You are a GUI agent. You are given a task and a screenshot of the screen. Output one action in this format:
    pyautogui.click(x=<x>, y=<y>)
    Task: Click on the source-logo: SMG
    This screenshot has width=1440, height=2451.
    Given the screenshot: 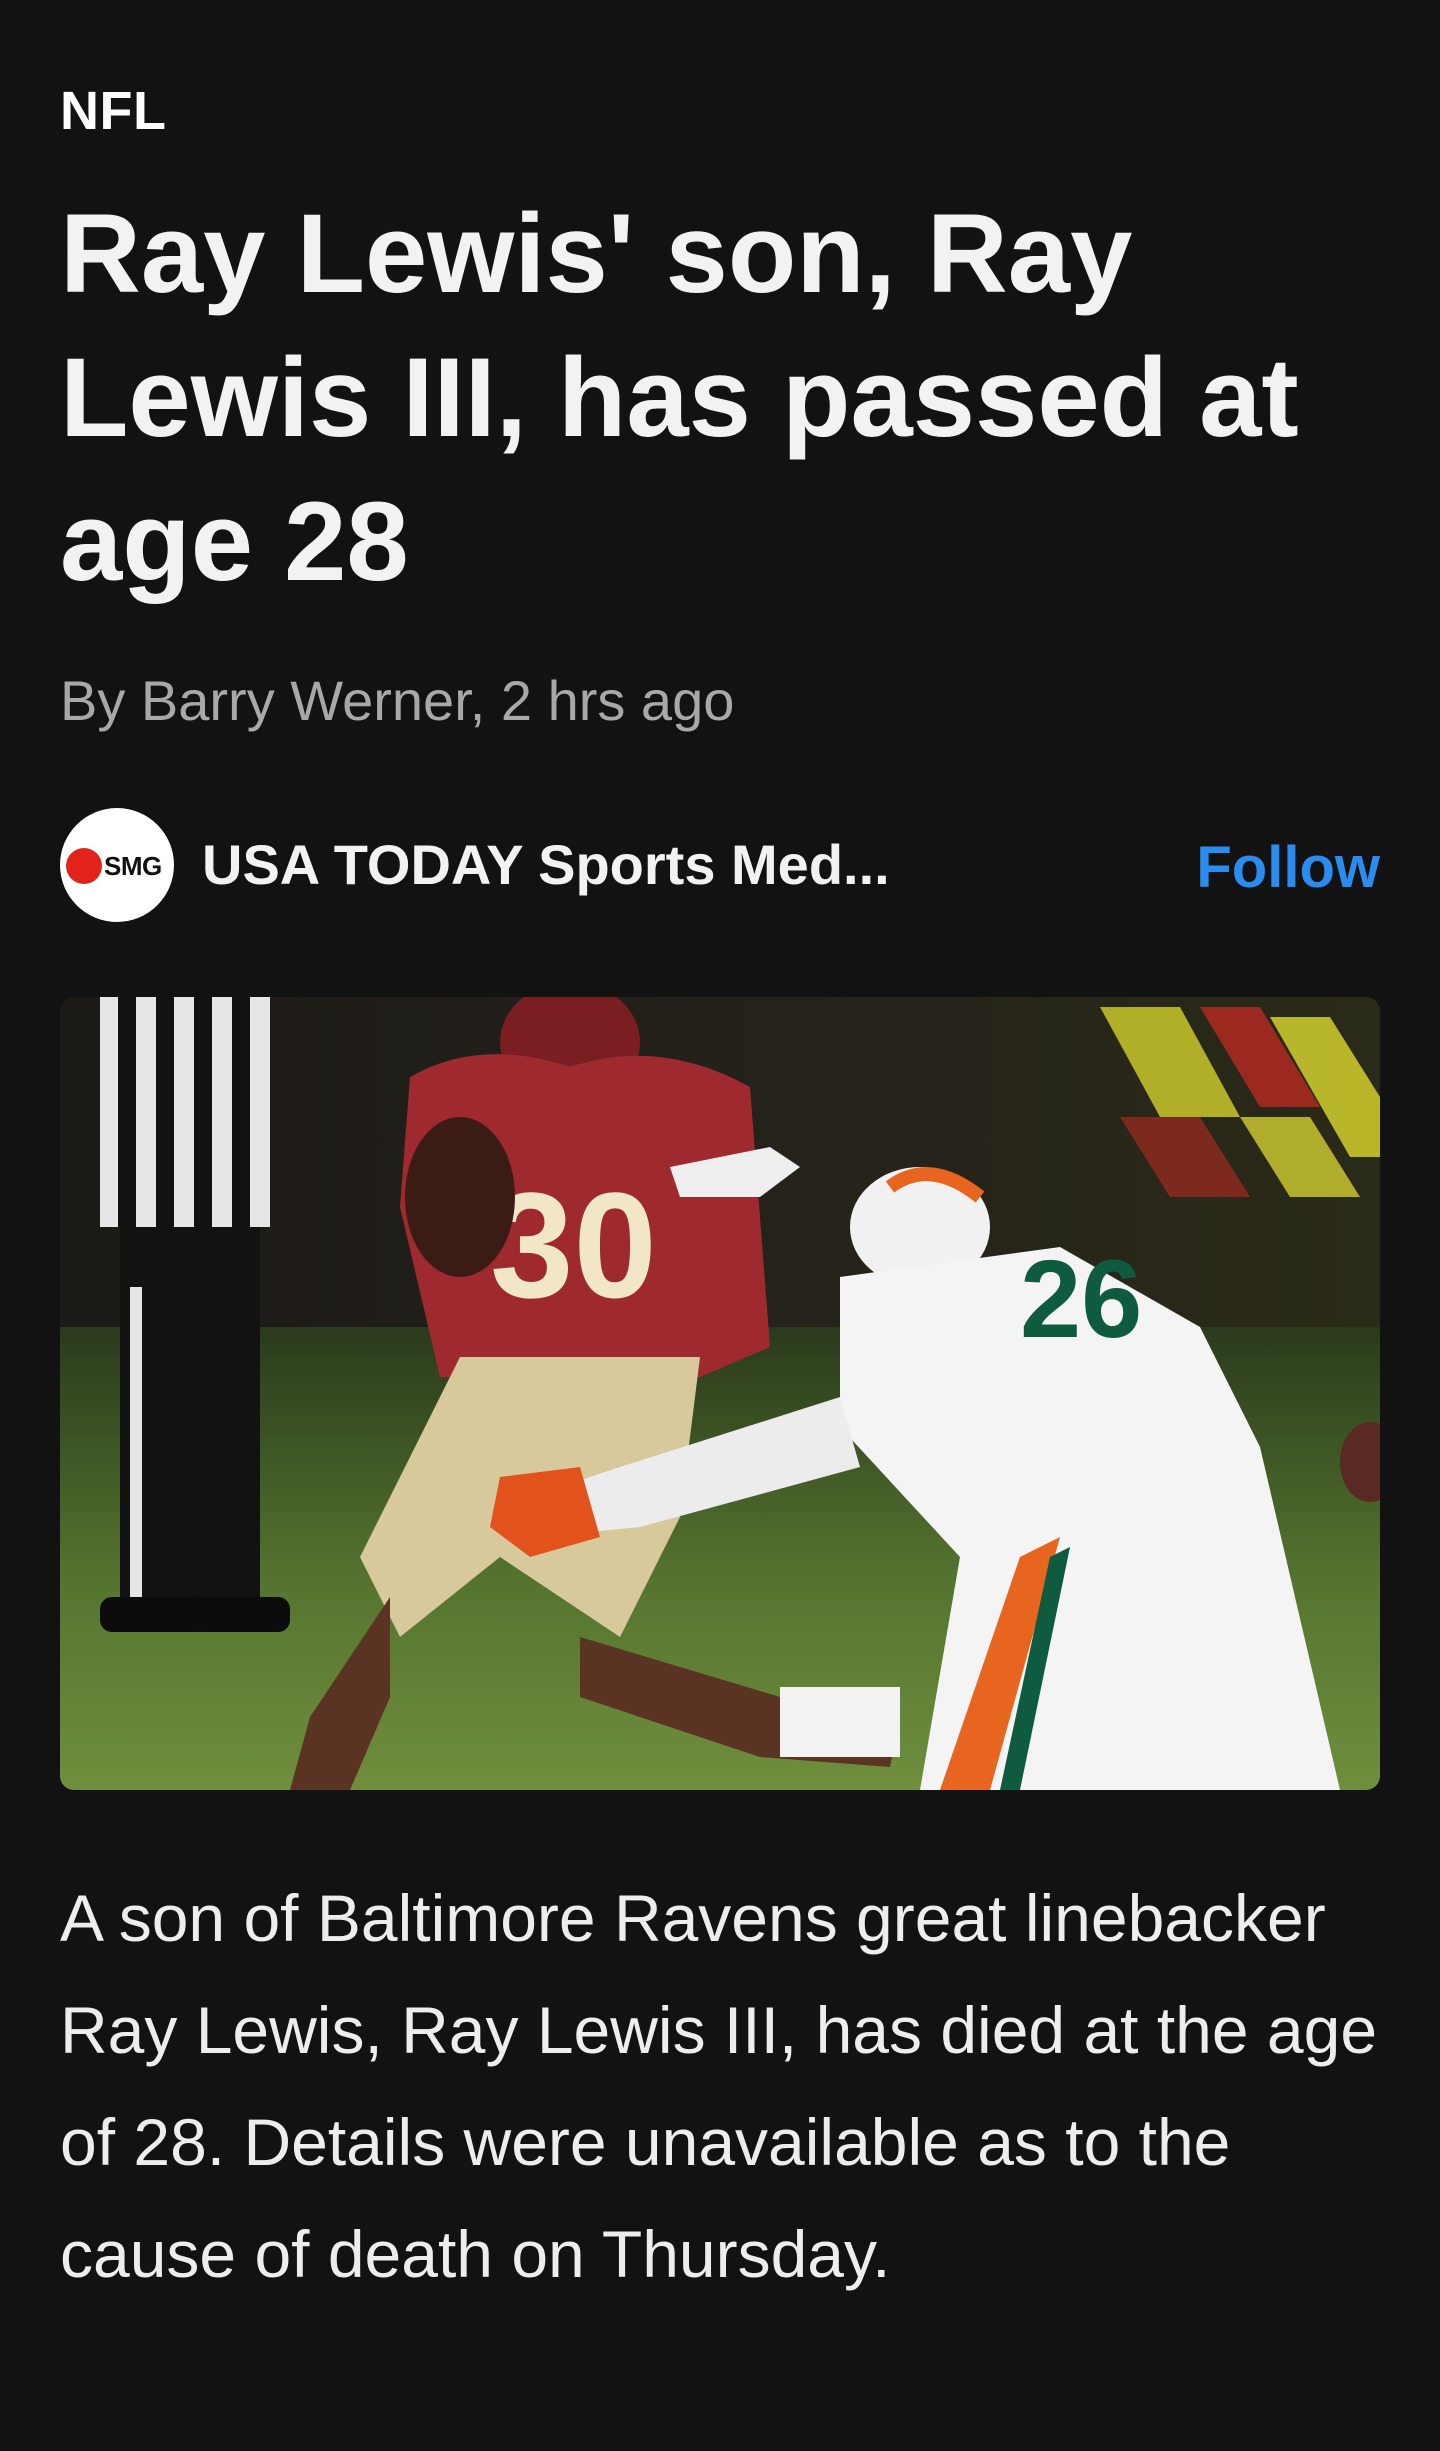 What is the action you would take?
    pyautogui.click(x=117, y=865)
    